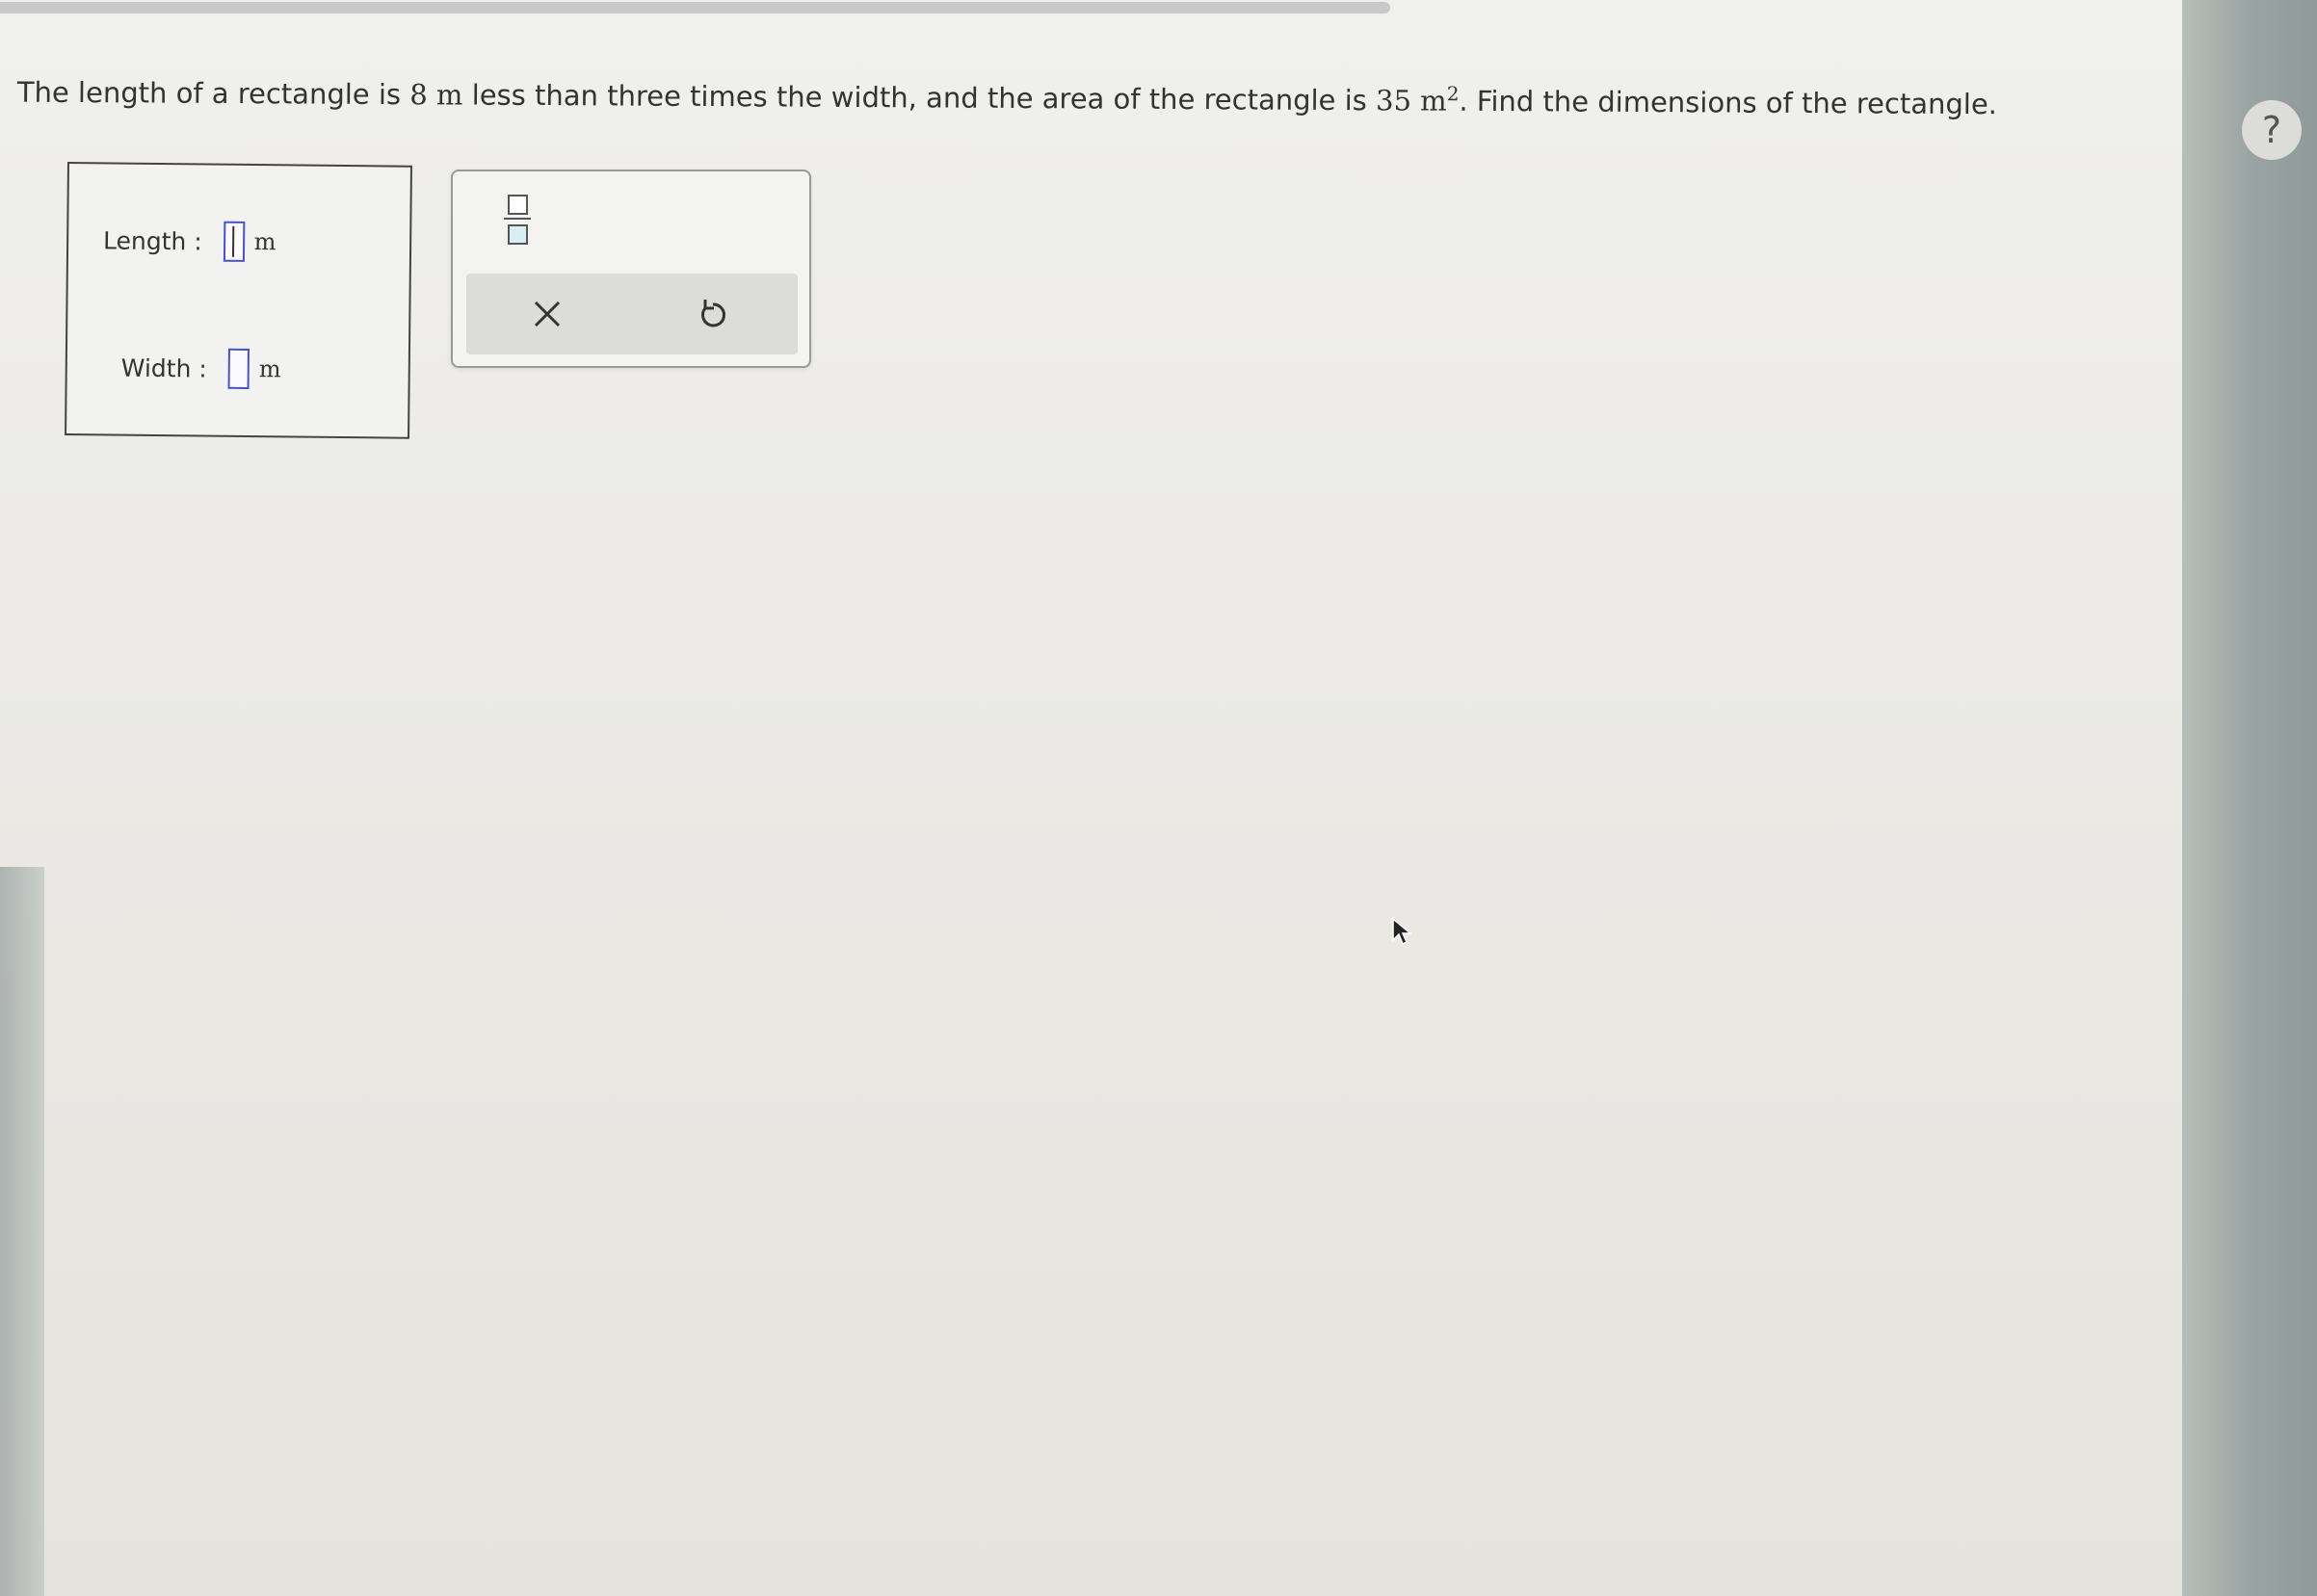 This screenshot has width=2317, height=1596. I want to click on progress-bar-fill, so click(695, 8).